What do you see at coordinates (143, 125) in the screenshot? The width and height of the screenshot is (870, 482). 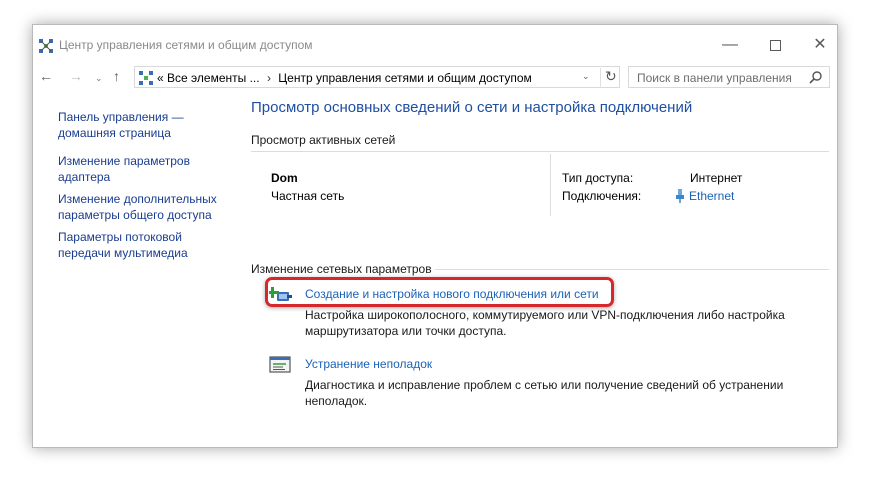 I see `sidebar-item-home: Панель управления — домашняя страница` at bounding box center [143, 125].